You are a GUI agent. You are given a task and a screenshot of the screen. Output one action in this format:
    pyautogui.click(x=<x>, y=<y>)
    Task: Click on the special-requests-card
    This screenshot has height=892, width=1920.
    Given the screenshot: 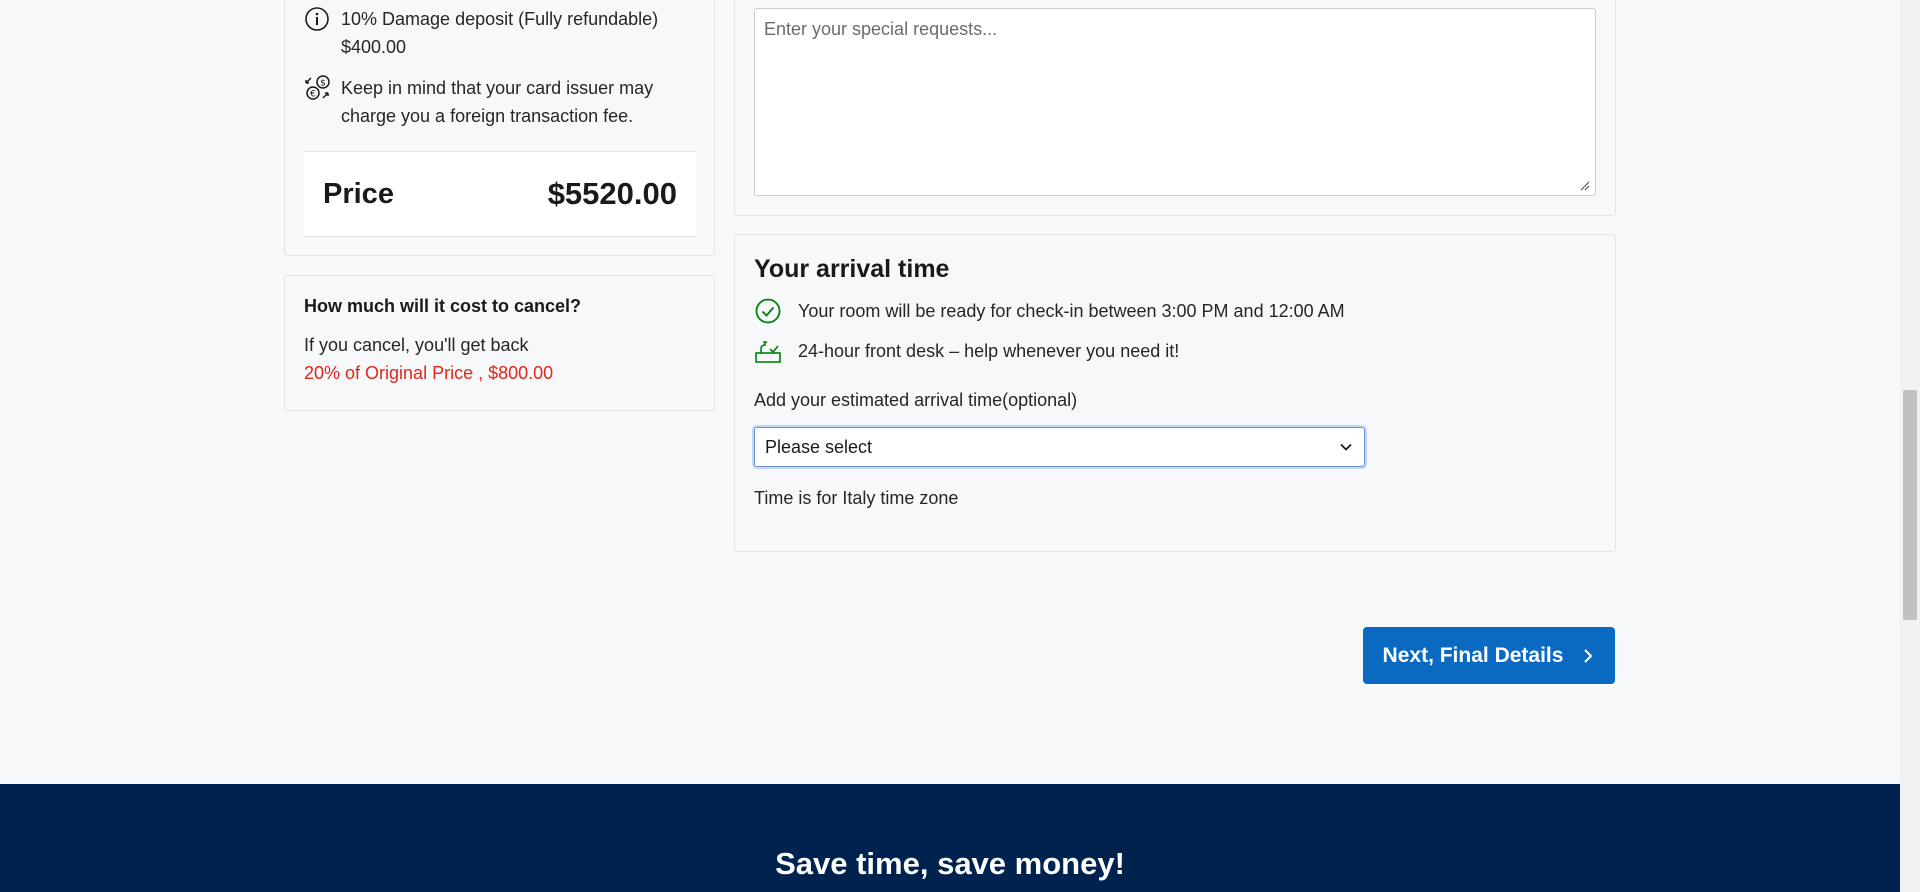 What is the action you would take?
    pyautogui.click(x=1175, y=108)
    